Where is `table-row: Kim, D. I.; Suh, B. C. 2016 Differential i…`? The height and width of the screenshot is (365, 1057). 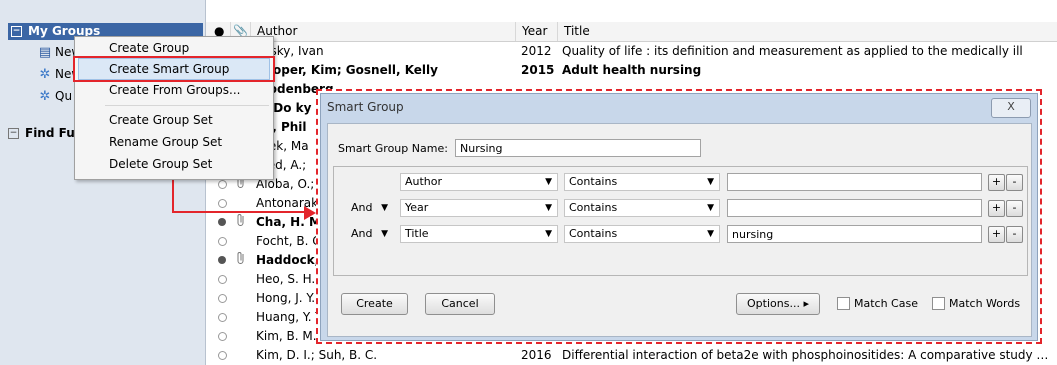 table-row: Kim, D. I.; Suh, B. C. 2016 Differential i… is located at coordinates (631, 355).